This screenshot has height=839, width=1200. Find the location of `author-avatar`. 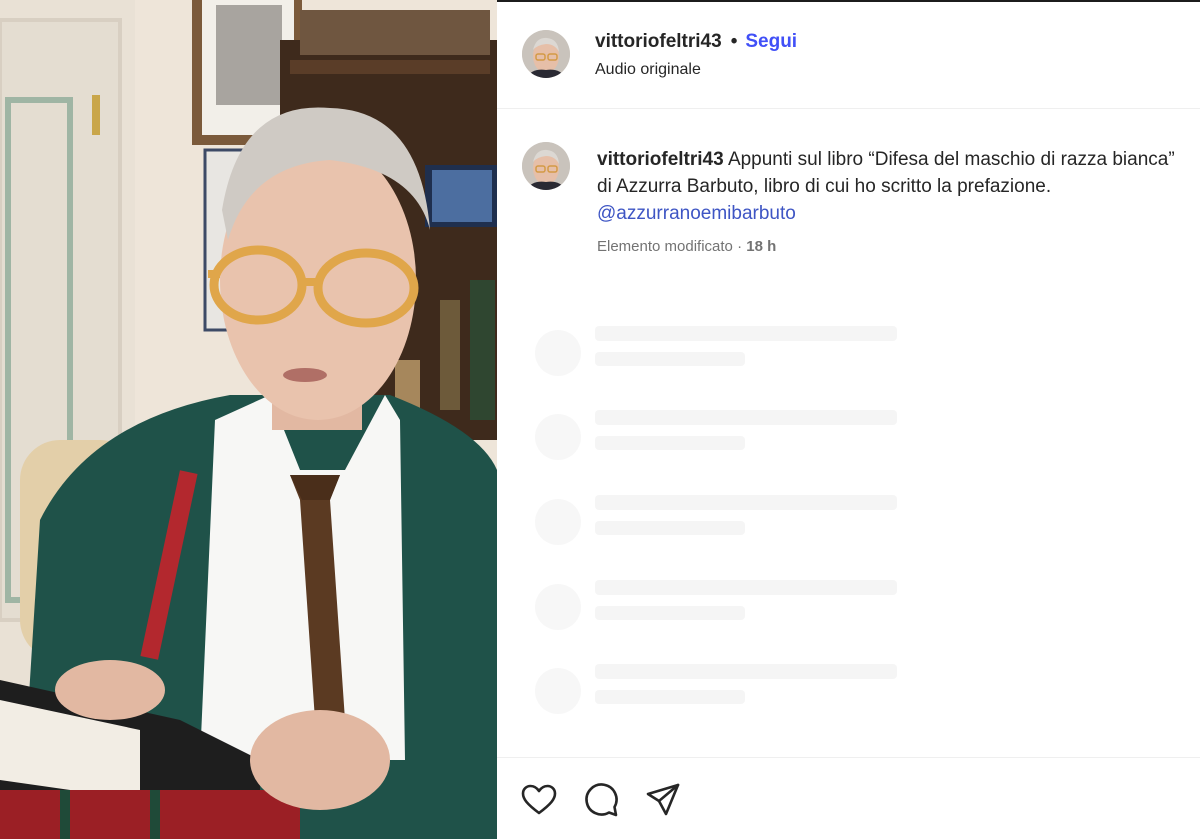

author-avatar is located at coordinates (546, 54).